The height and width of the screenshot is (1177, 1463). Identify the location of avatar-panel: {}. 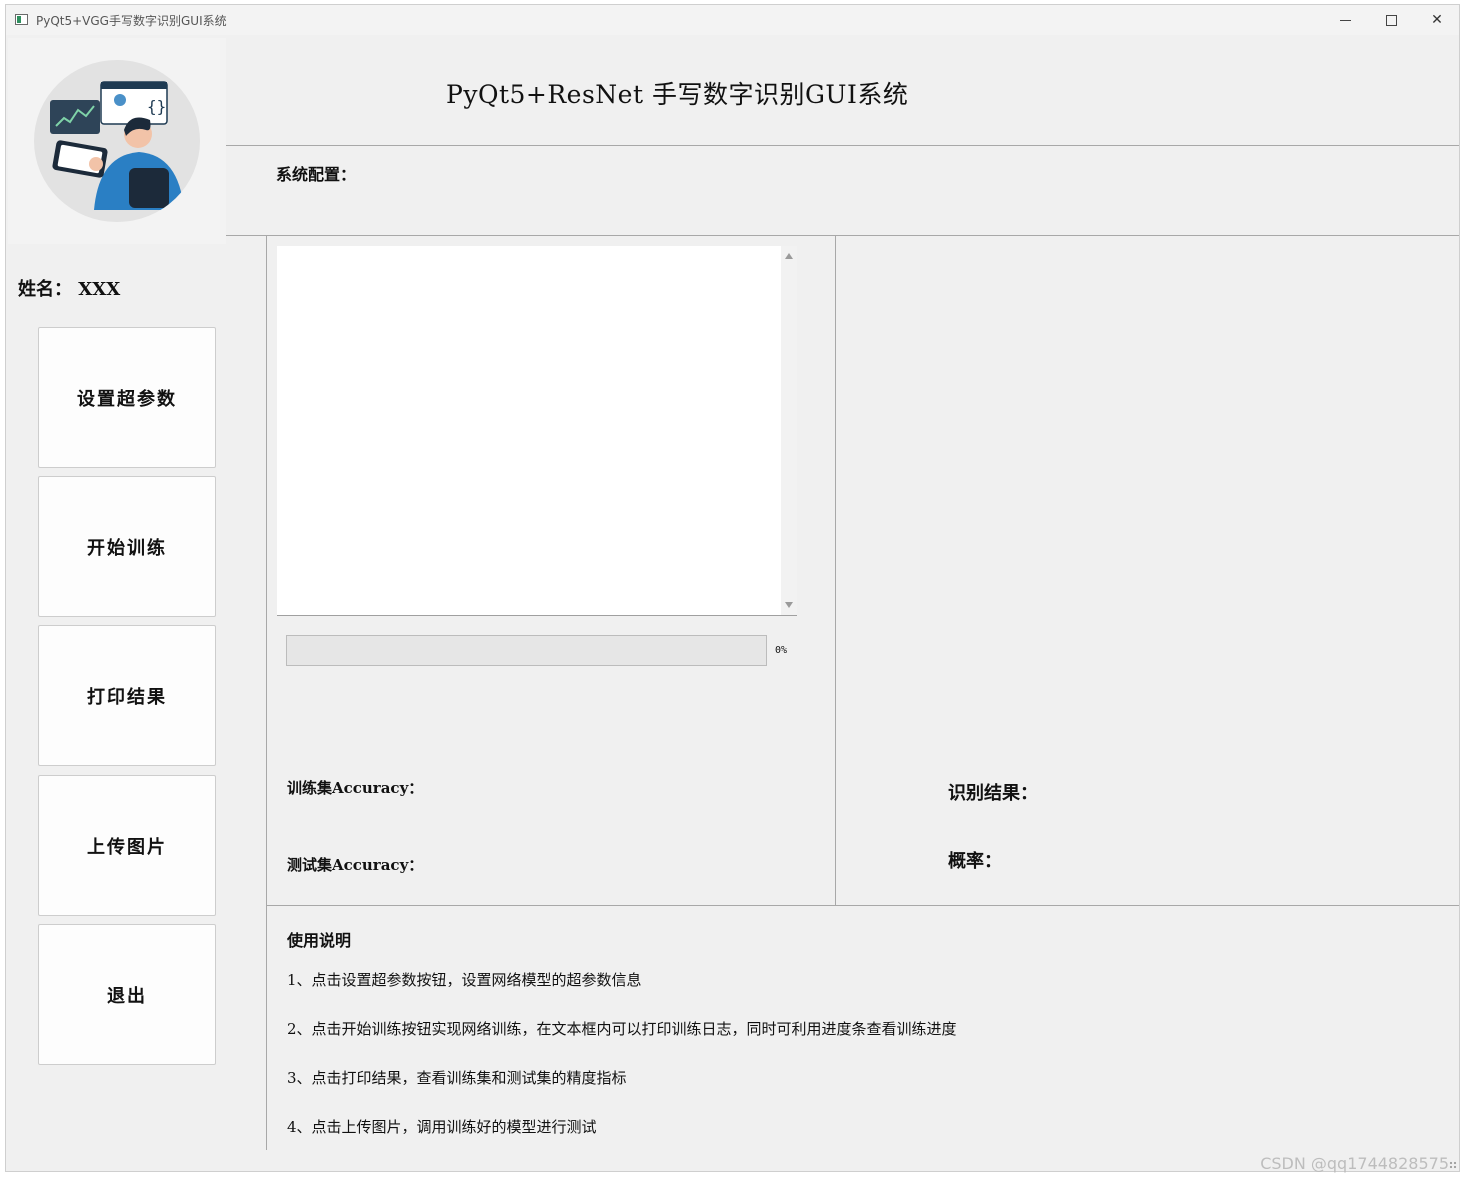
(117, 141).